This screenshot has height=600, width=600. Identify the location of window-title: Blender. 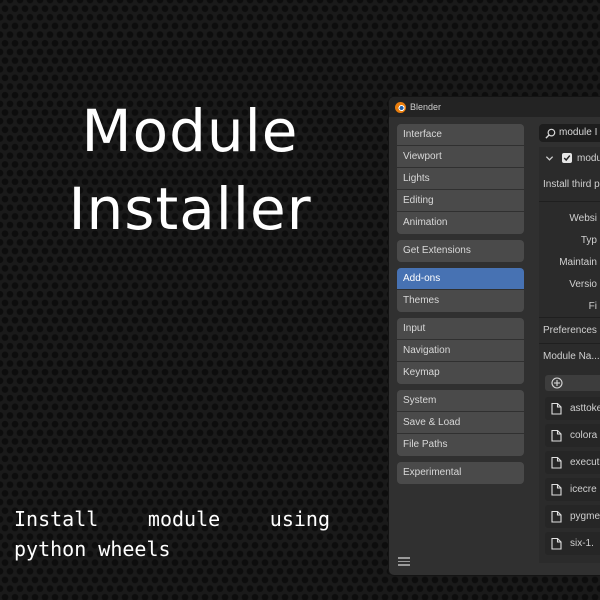
(426, 107).